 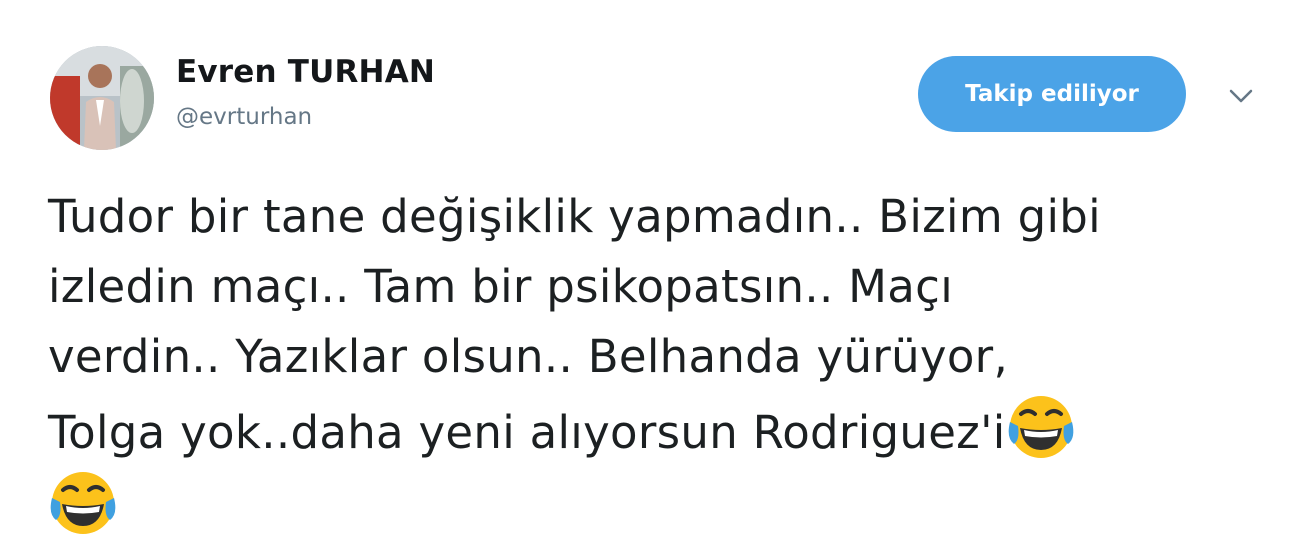 I want to click on following-button: Takip ediliyor, so click(x=1052, y=94).